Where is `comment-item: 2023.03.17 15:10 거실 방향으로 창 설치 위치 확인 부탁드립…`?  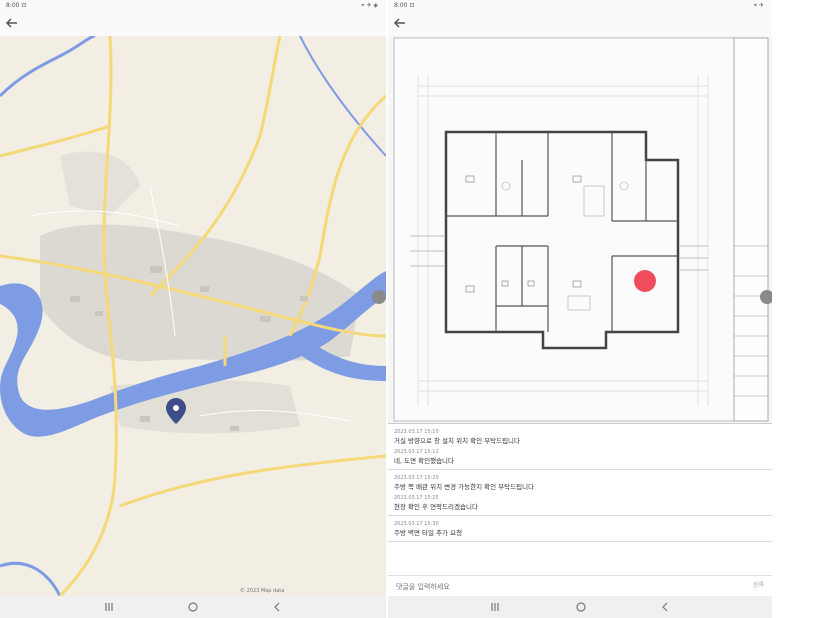 comment-item: 2023.03.17 15:10 거실 방향으로 창 설치 위치 확인 부탁드립… is located at coordinates (580, 447).